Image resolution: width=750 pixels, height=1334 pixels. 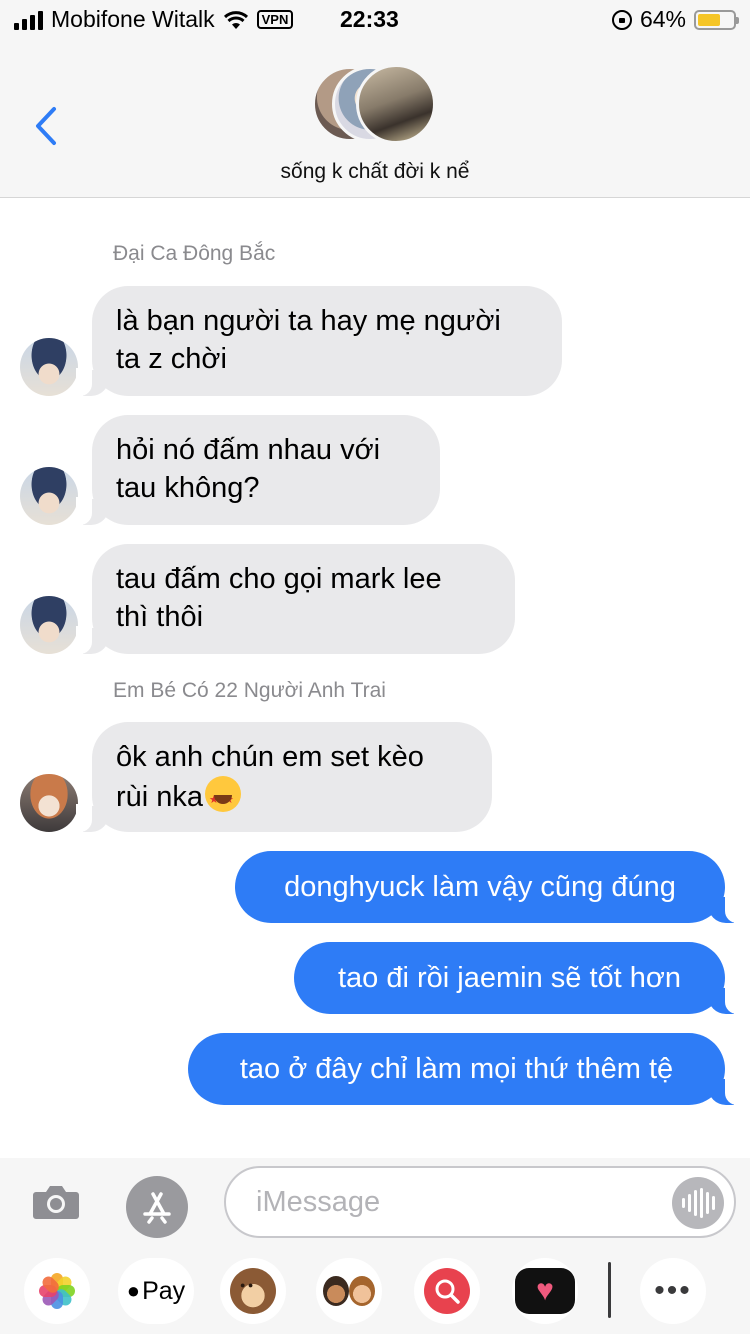 I want to click on apple-pay-button: ● Pay, so click(x=156, y=1291).